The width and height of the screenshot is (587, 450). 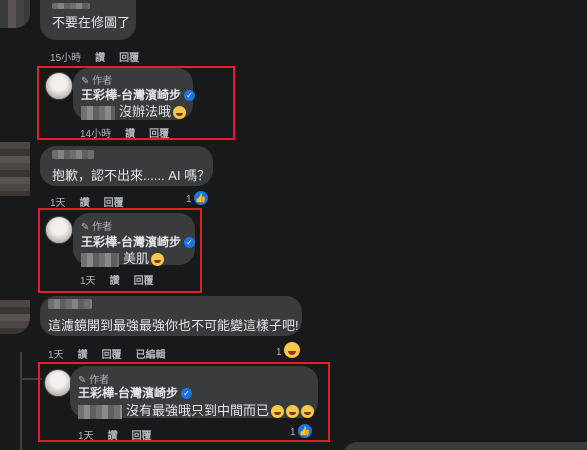 What do you see at coordinates (94, 201) in the screenshot?
I see `comment-actions: 1天讚回覆` at bounding box center [94, 201].